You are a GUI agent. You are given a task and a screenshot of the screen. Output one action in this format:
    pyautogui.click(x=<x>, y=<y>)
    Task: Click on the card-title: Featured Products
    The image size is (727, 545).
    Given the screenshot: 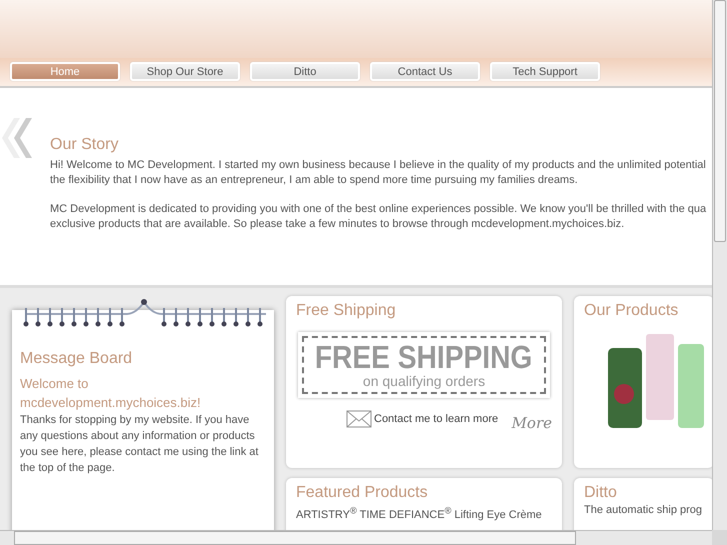 What is the action you would take?
    pyautogui.click(x=362, y=493)
    